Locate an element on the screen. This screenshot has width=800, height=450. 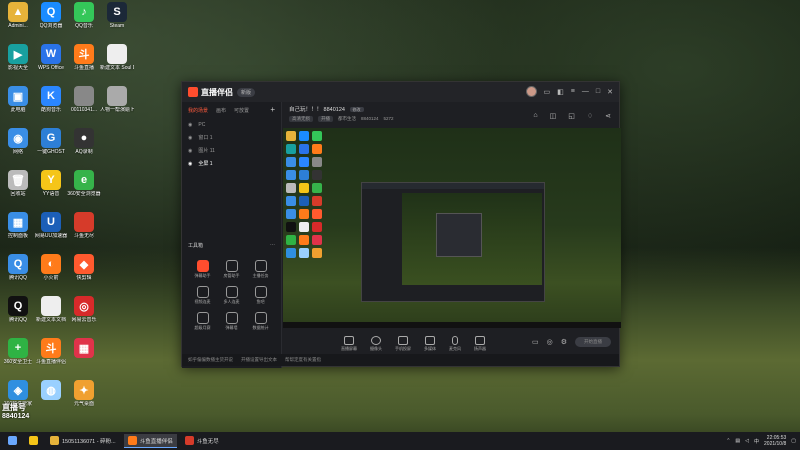
tool-button: 超级月赛 is located at coordinates (202, 321).